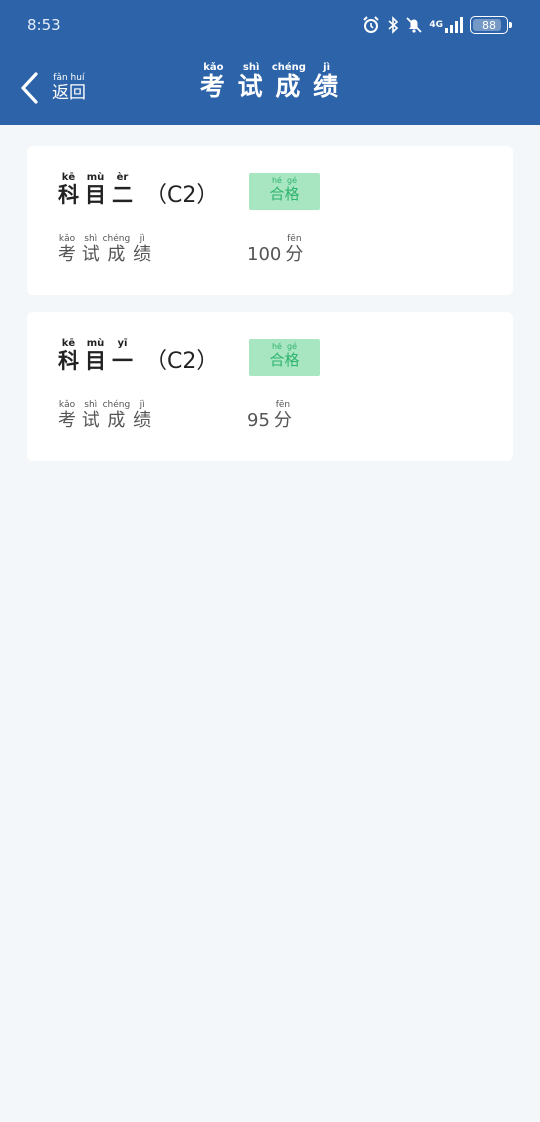 This screenshot has height=1122, width=540. I want to click on signal-icon: 4G, so click(446, 25).